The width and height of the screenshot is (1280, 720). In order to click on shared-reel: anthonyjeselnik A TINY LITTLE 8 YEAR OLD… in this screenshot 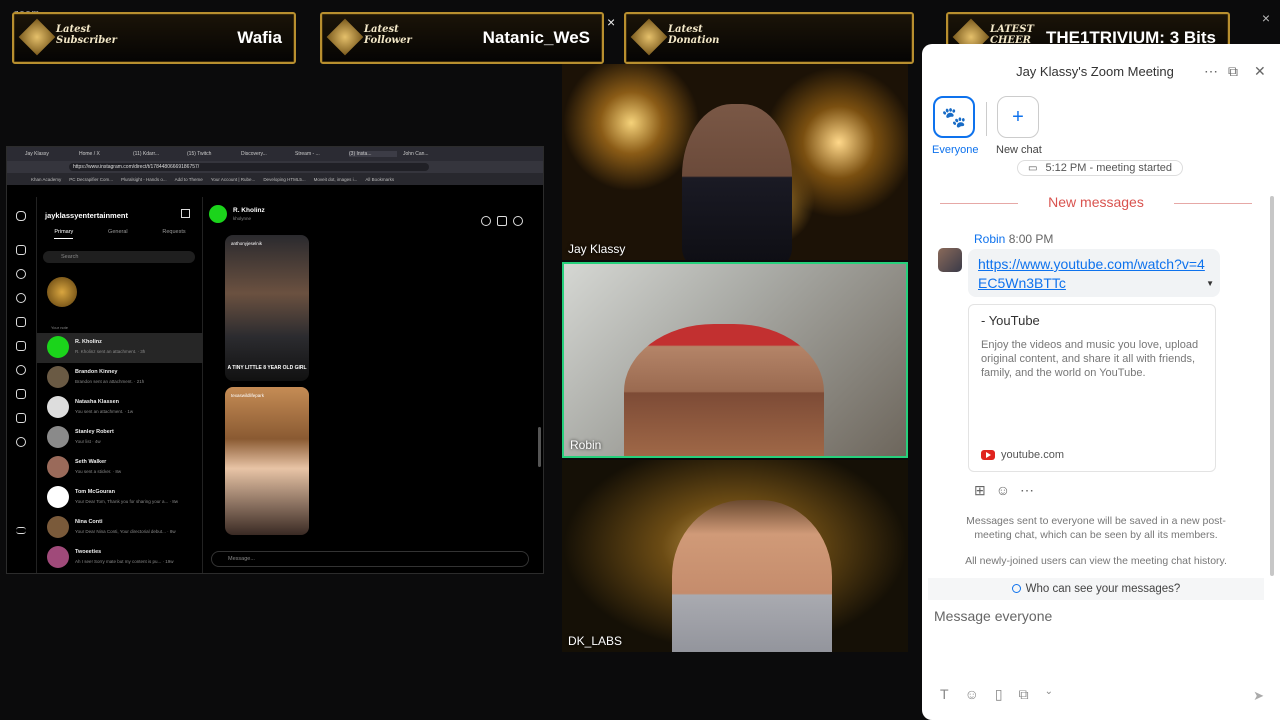, I will do `click(267, 308)`.